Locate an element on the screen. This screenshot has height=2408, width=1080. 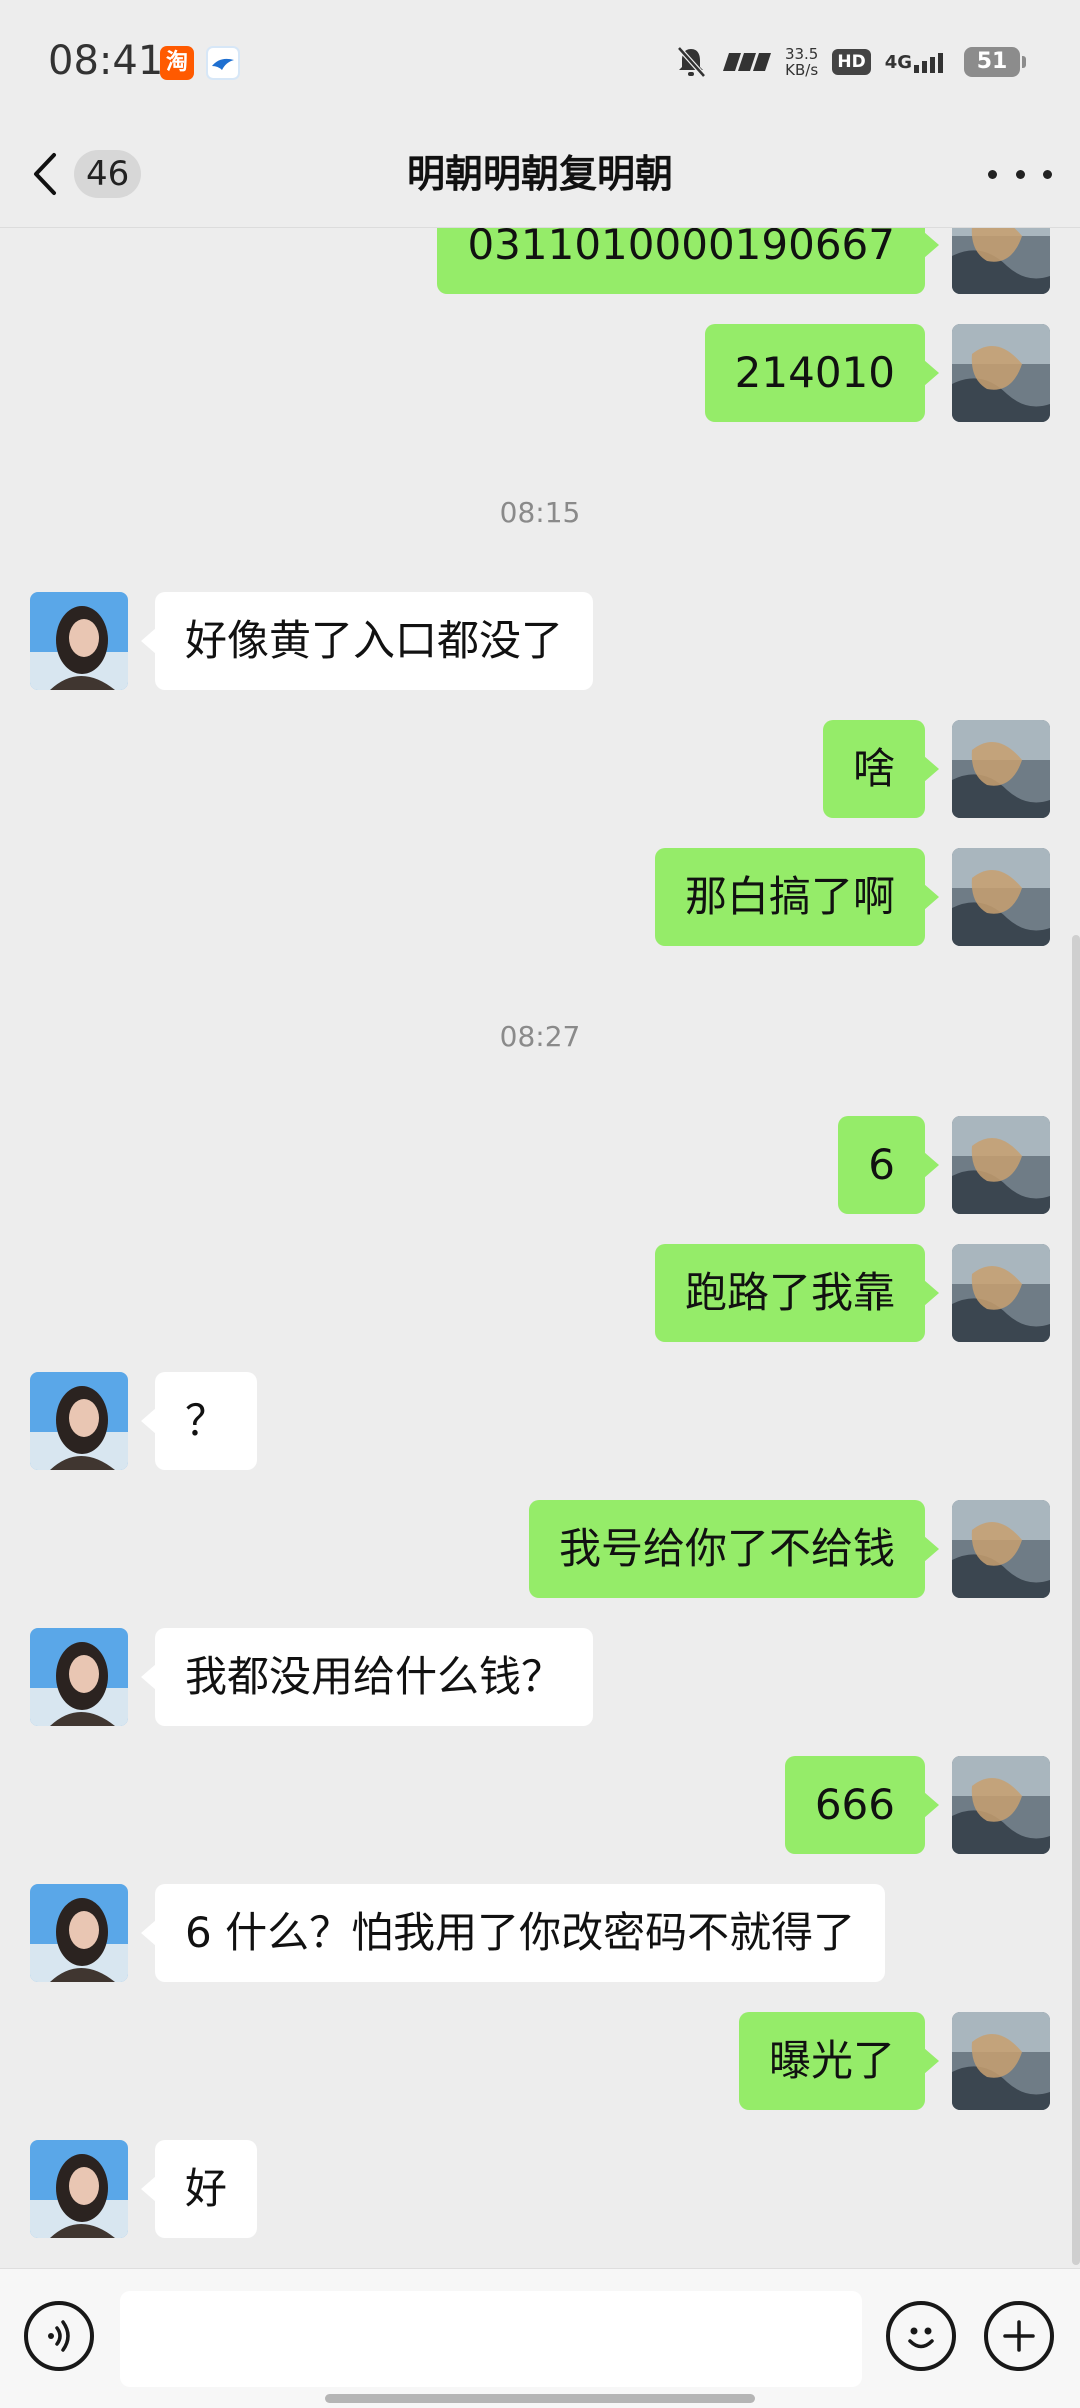
network-speed-value: 33.5 is located at coordinates (801, 54).